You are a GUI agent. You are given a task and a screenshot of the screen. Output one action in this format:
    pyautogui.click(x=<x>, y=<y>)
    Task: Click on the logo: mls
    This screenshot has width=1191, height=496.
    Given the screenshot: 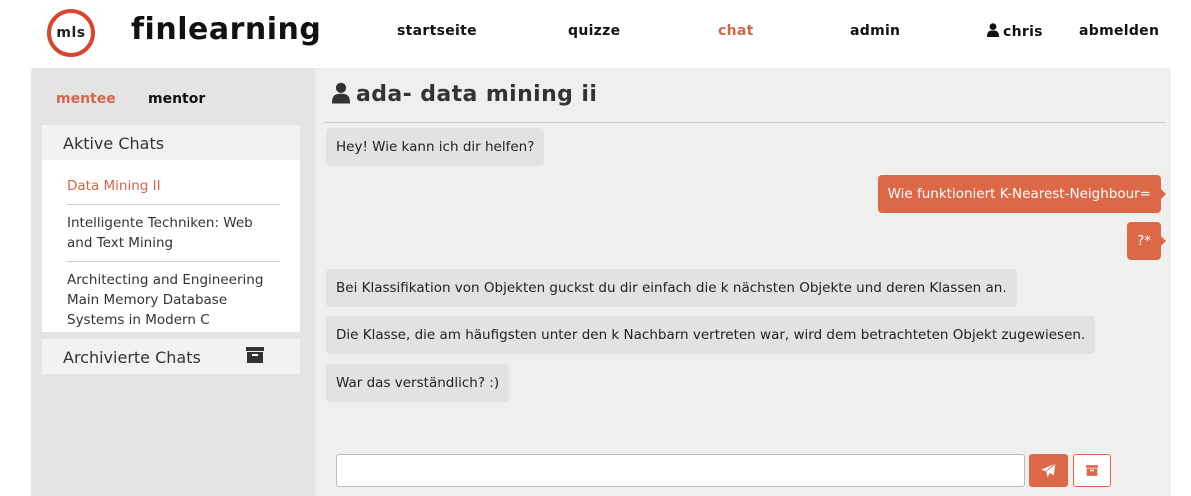 What is the action you would take?
    pyautogui.click(x=71, y=33)
    